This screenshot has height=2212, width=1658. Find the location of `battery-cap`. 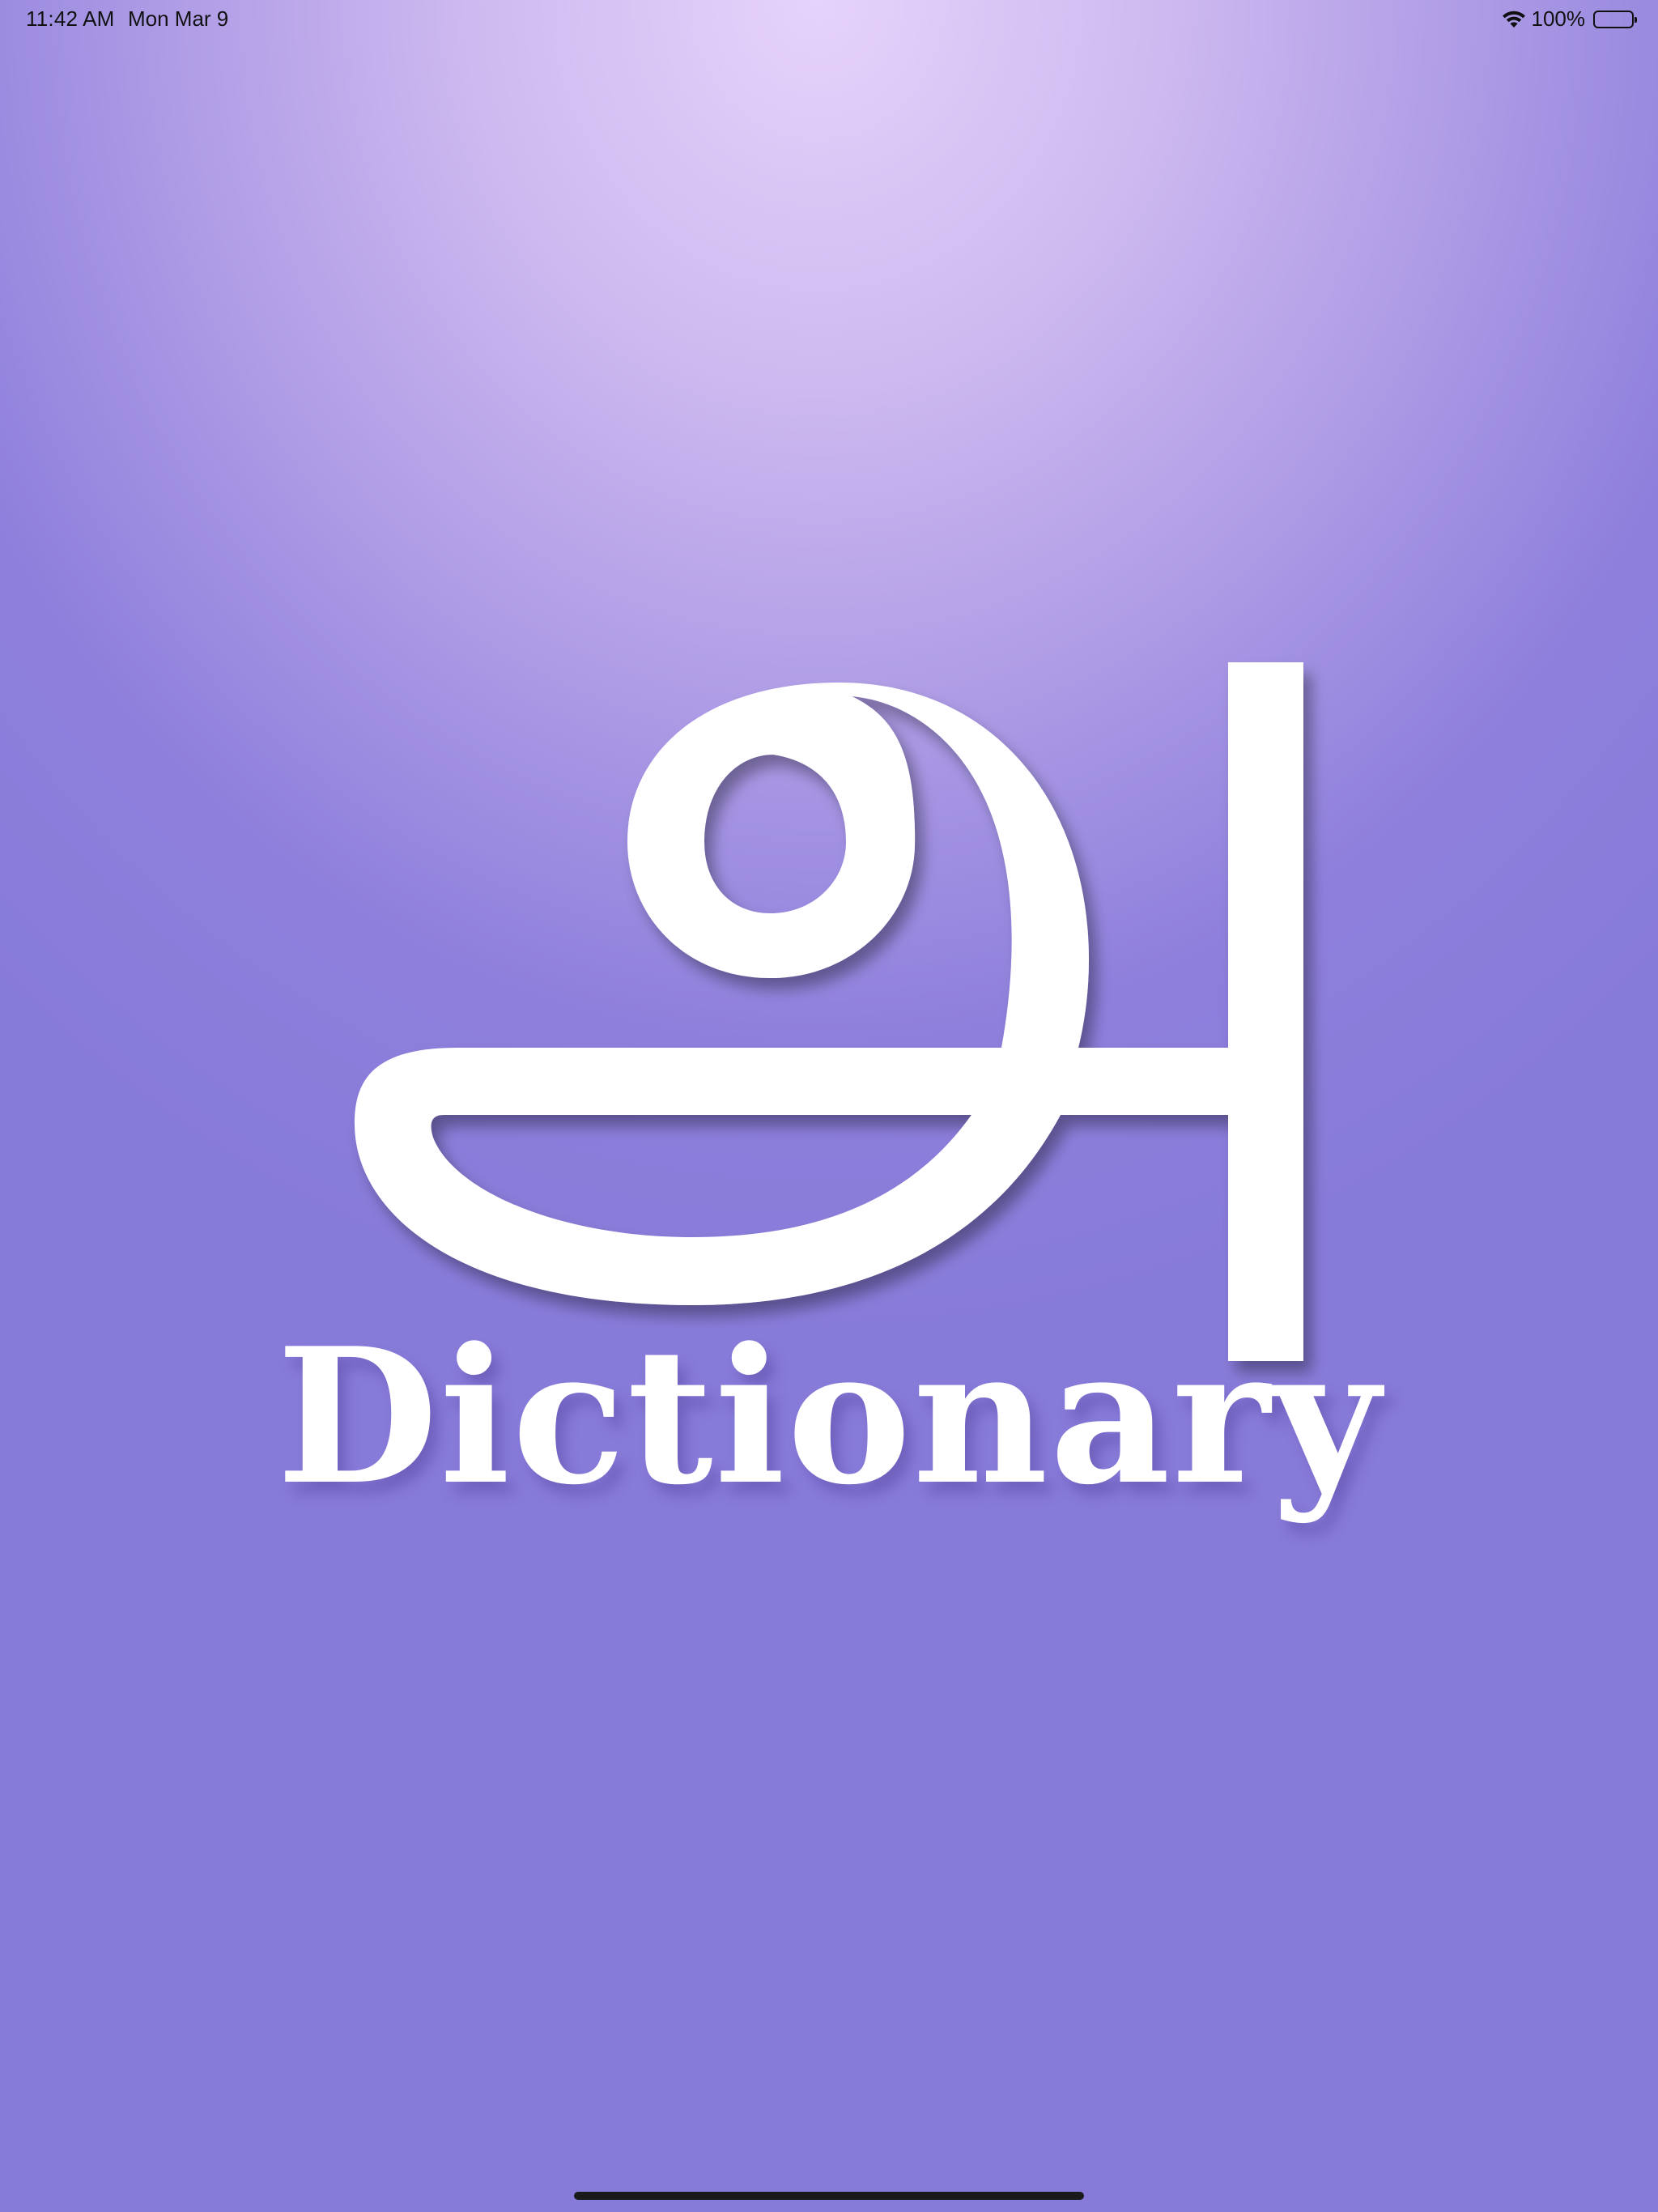

battery-cap is located at coordinates (1636, 19).